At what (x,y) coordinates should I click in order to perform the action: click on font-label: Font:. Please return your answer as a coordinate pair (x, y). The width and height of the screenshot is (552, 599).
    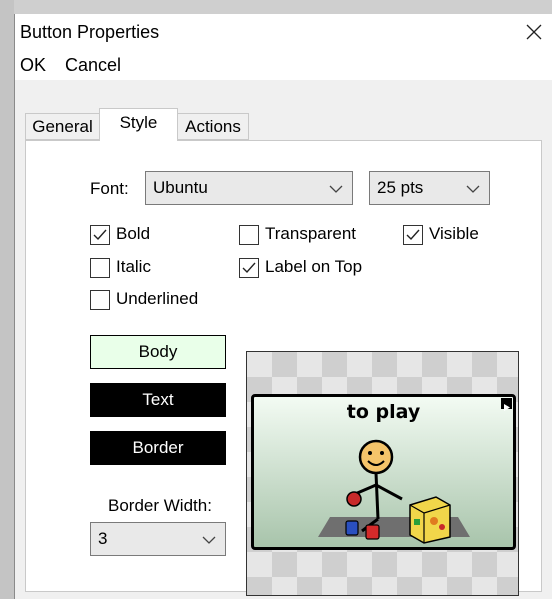
    Looking at the image, I should click on (109, 188).